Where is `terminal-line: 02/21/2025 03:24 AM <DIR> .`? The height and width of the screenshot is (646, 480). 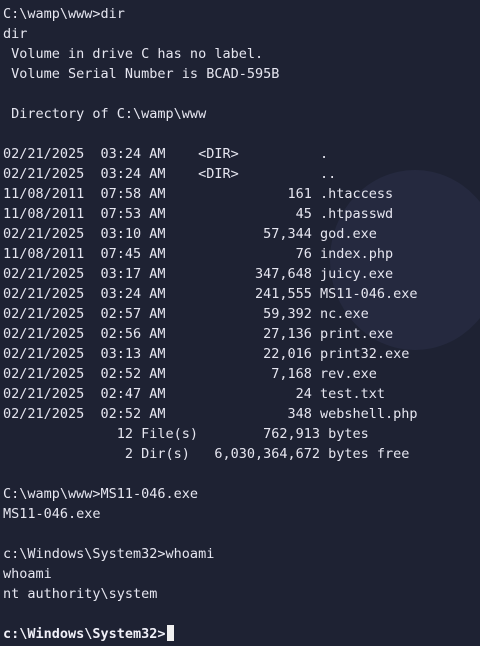 terminal-line: 02/21/2025 03:24 AM <DIR> . is located at coordinates (166, 154).